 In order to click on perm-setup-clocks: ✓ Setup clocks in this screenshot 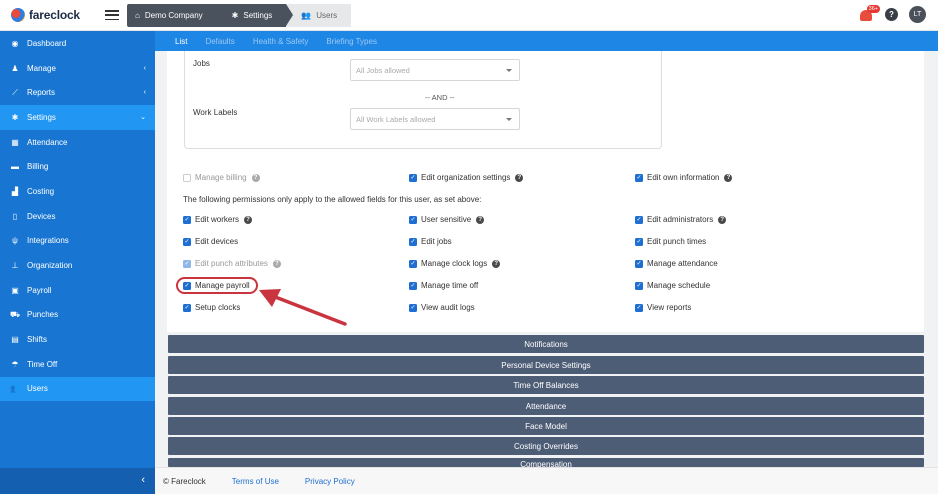, I will do `click(211, 307)`.